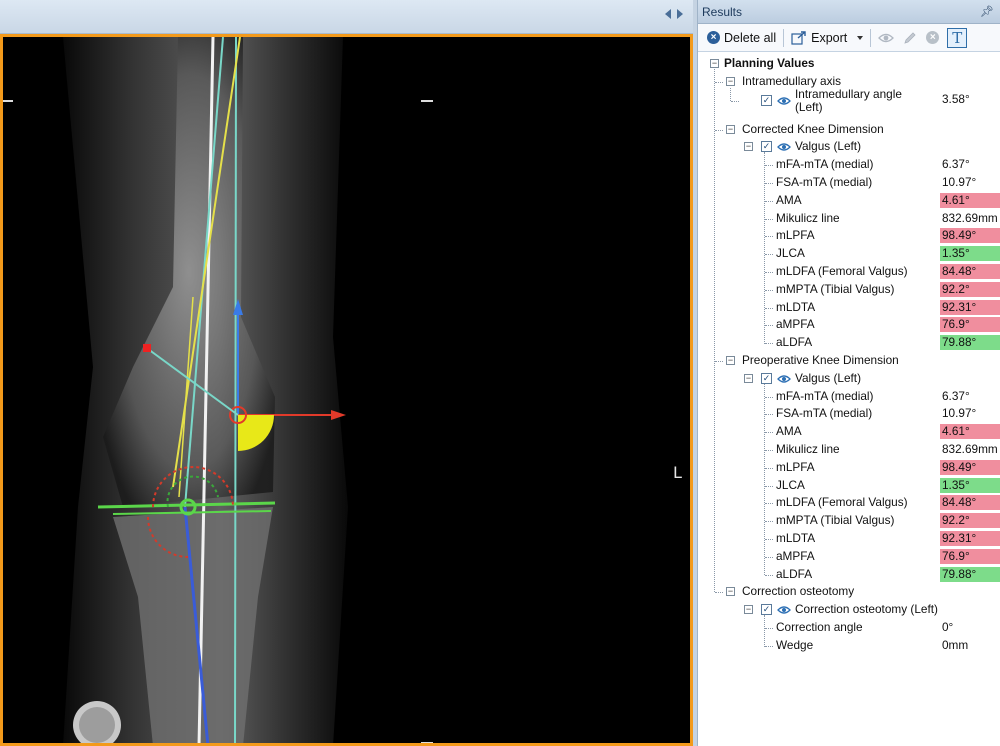 The image size is (1000, 746). What do you see at coordinates (748, 610) in the screenshot?
I see `collapse-correction-osteotomy-item: −` at bounding box center [748, 610].